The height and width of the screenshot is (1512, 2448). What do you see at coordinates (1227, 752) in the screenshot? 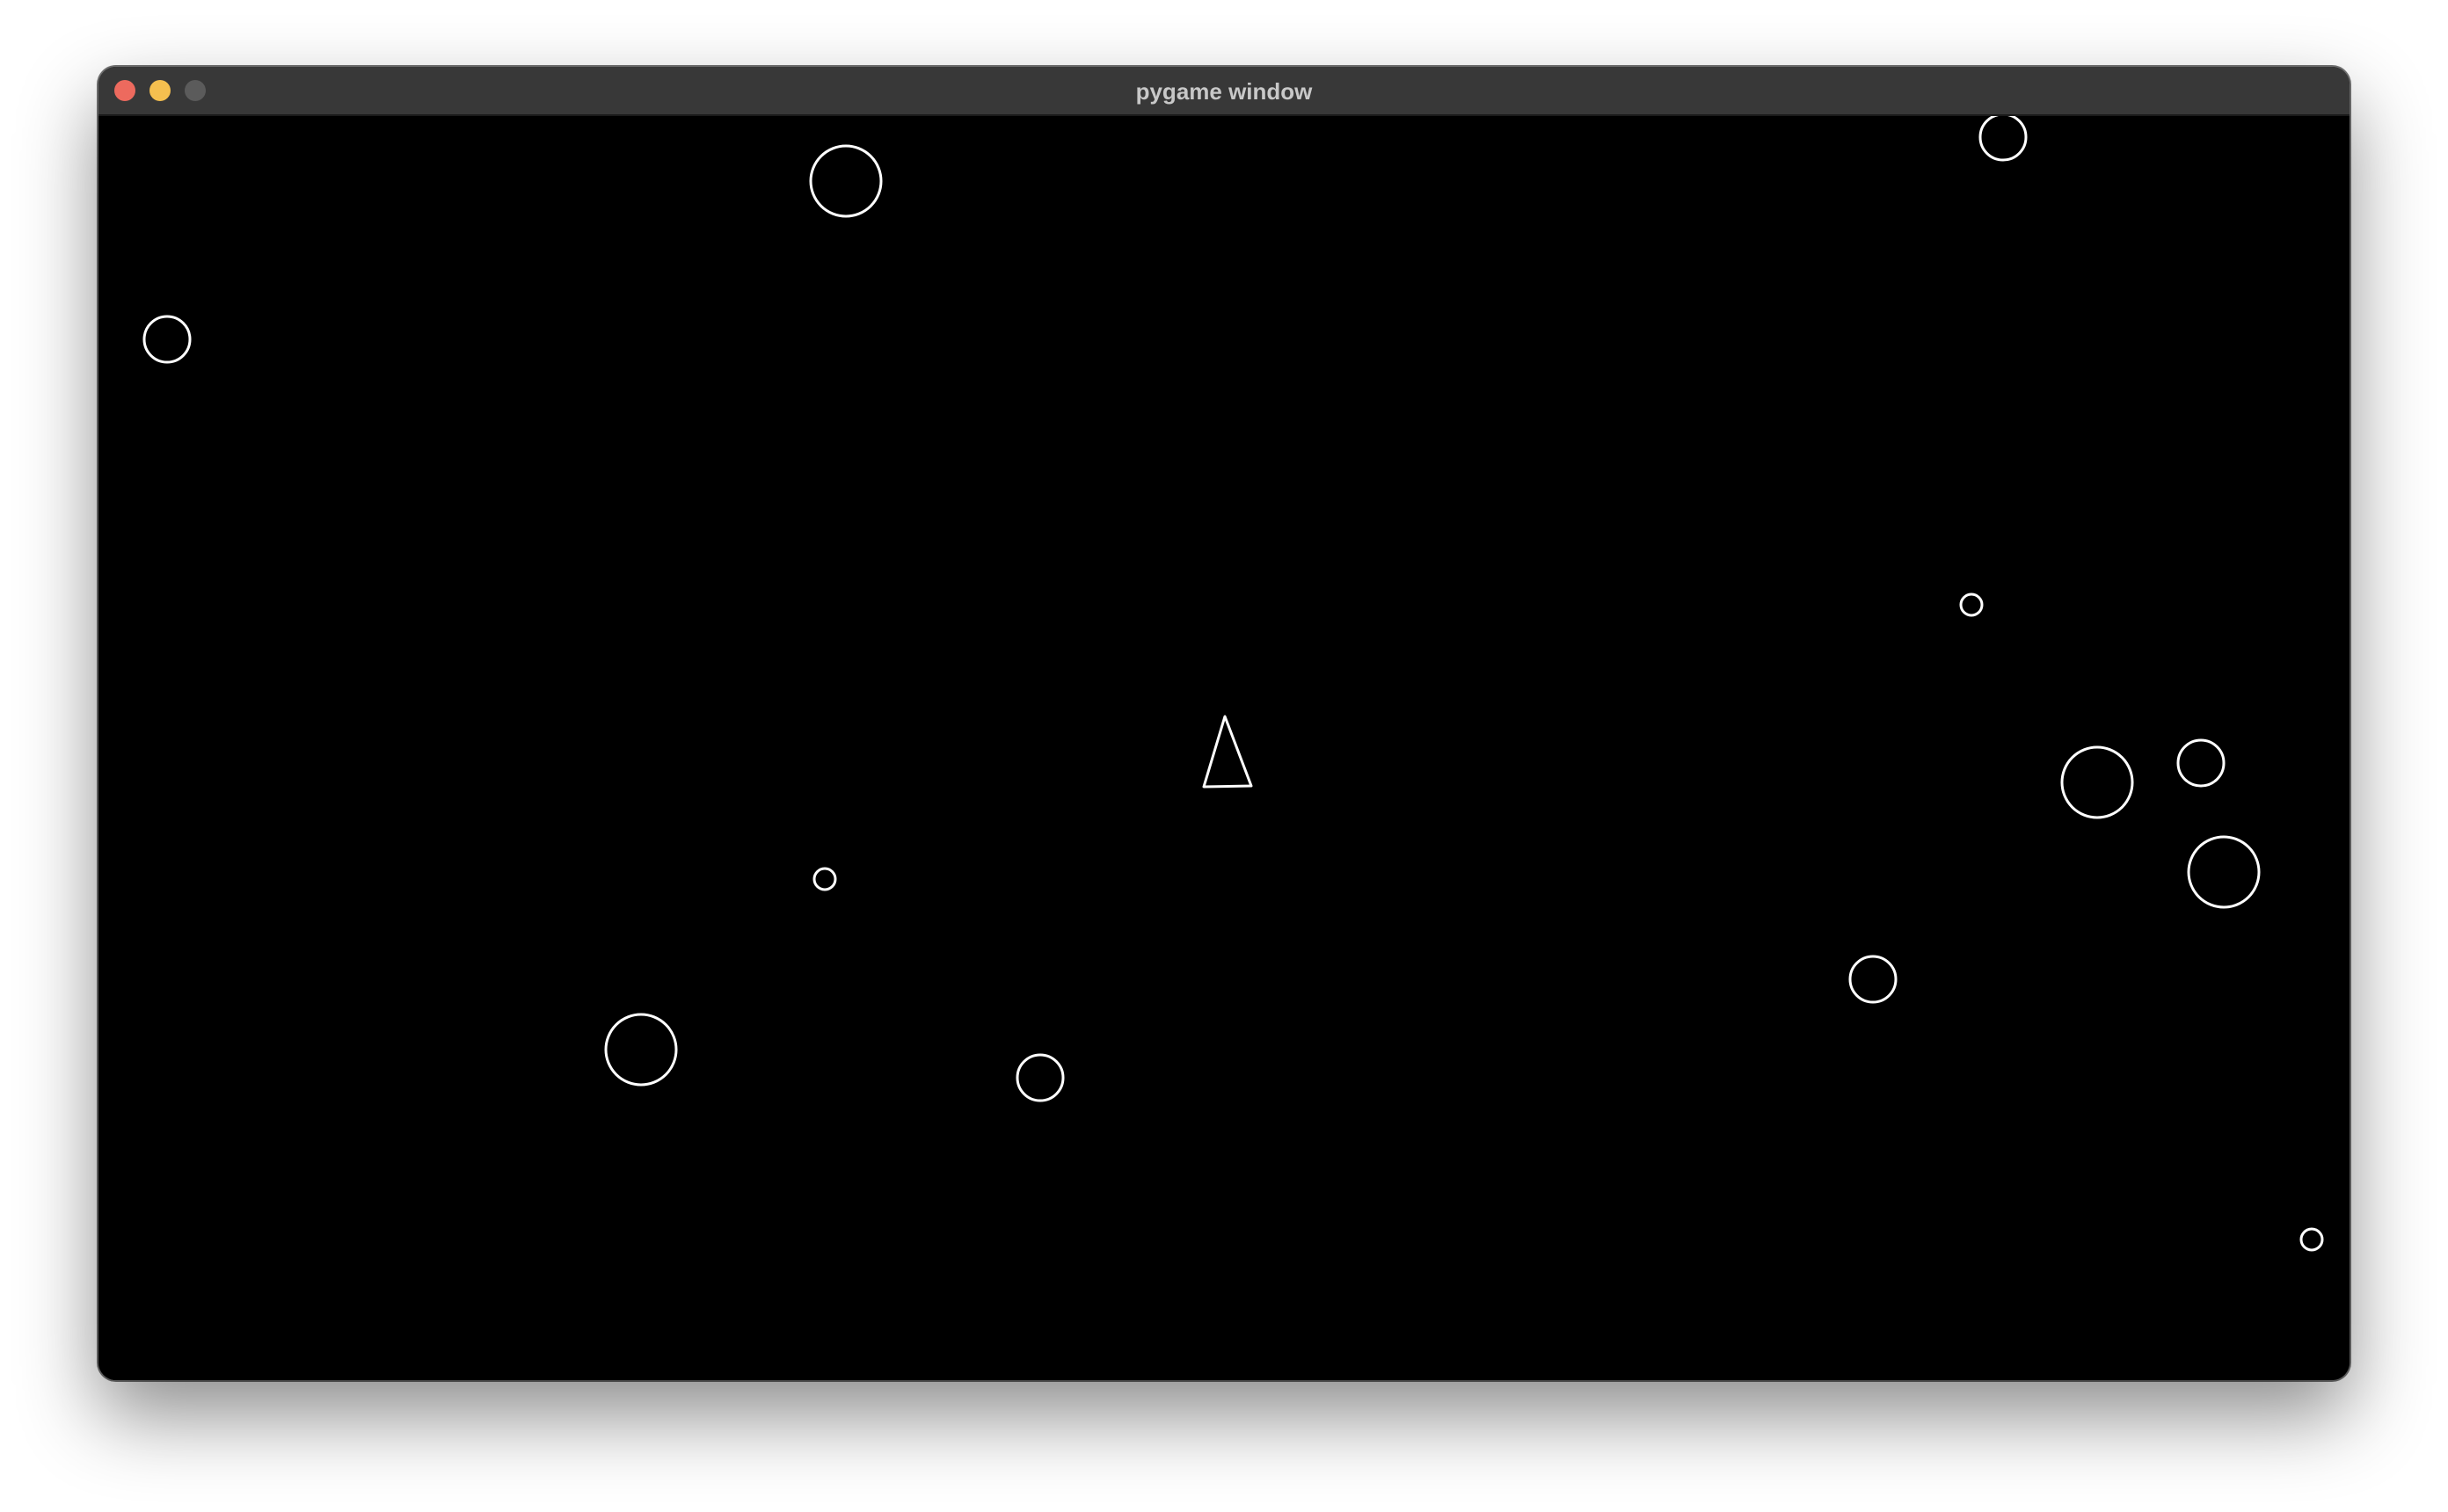
I see `player-ship` at bounding box center [1227, 752].